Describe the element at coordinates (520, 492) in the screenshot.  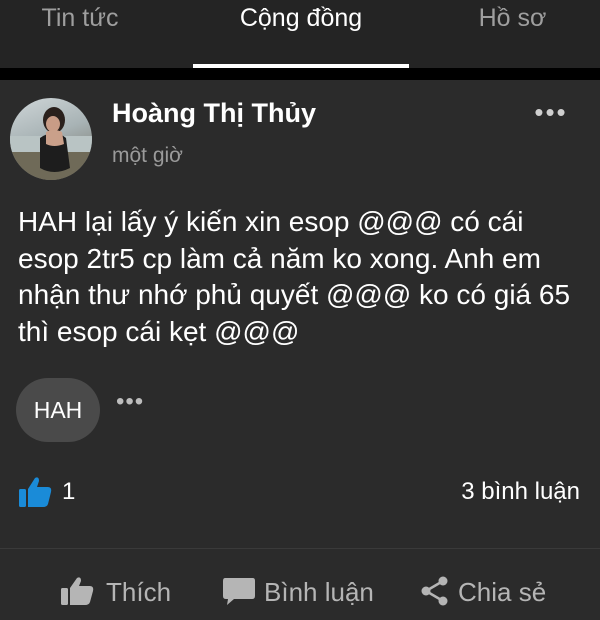
I see `comment-count: 3 bình luận` at that location.